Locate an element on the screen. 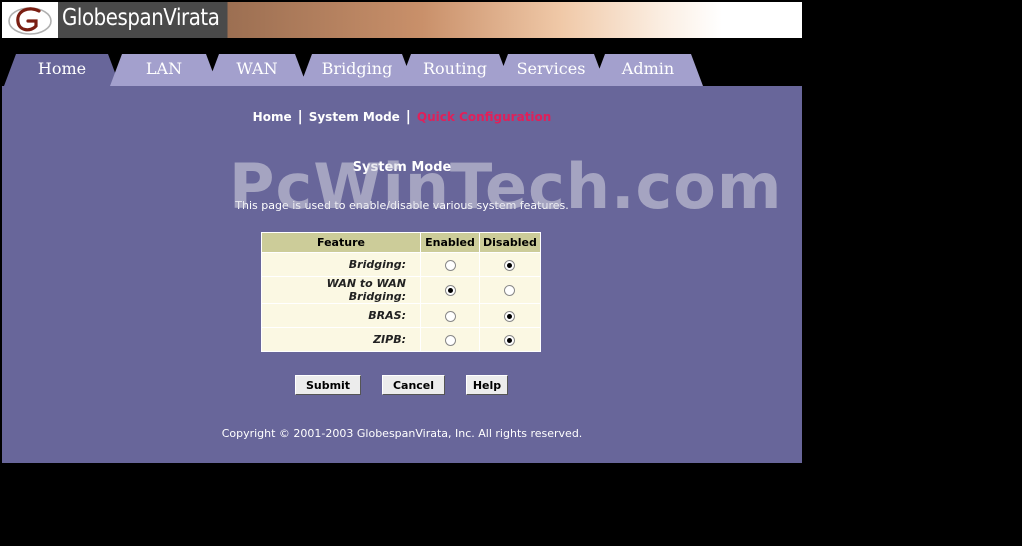  tab-services: Services is located at coordinates (551, 70).